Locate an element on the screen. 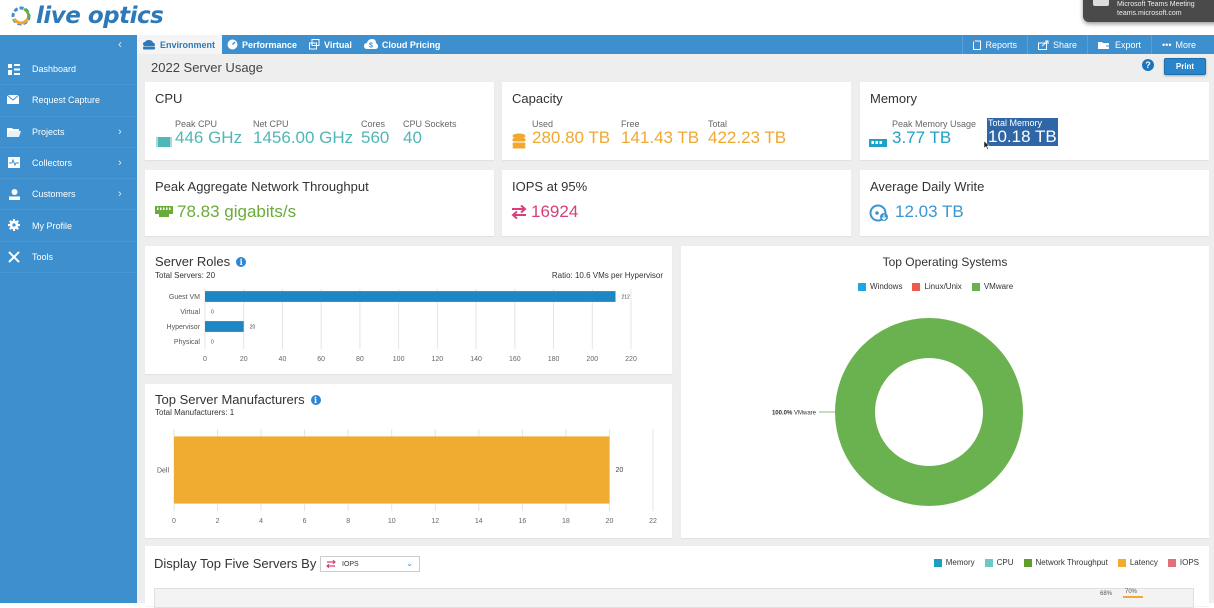  x-tick-label: 200 is located at coordinates (592, 359).